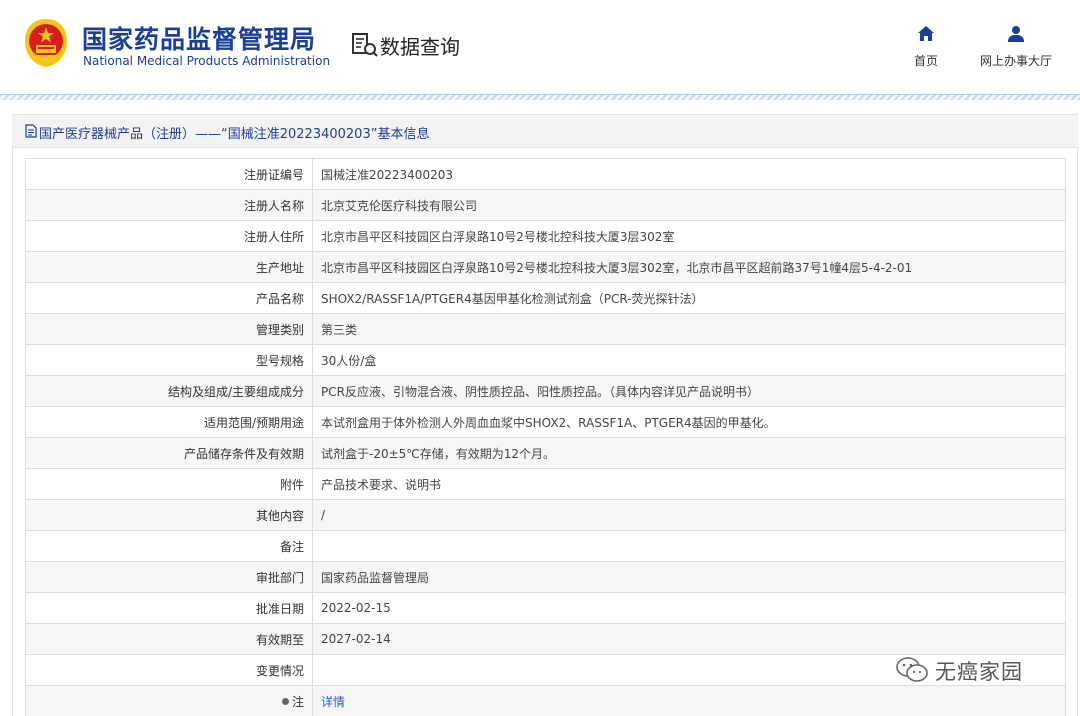  I want to click on field-label: 产品储存条件及有效期, so click(169, 453).